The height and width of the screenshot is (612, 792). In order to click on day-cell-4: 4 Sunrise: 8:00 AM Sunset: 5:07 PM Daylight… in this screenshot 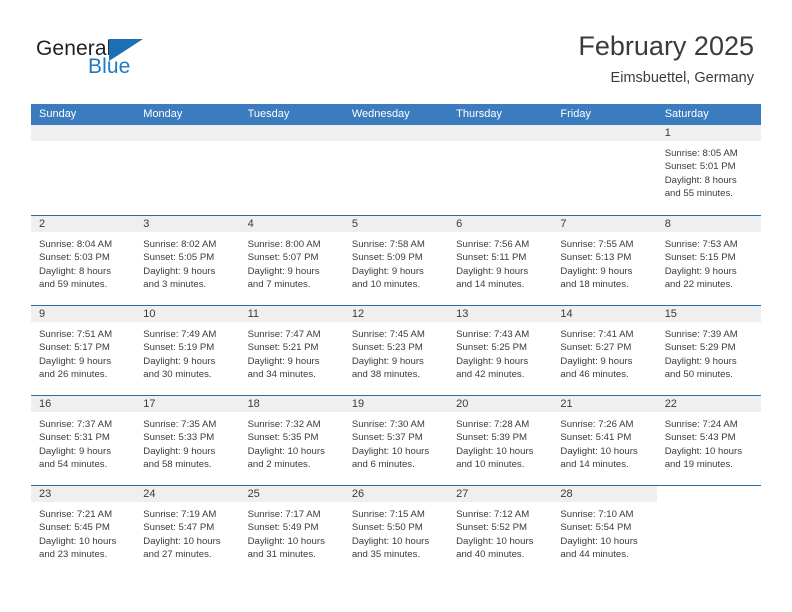, I will do `click(291, 260)`.